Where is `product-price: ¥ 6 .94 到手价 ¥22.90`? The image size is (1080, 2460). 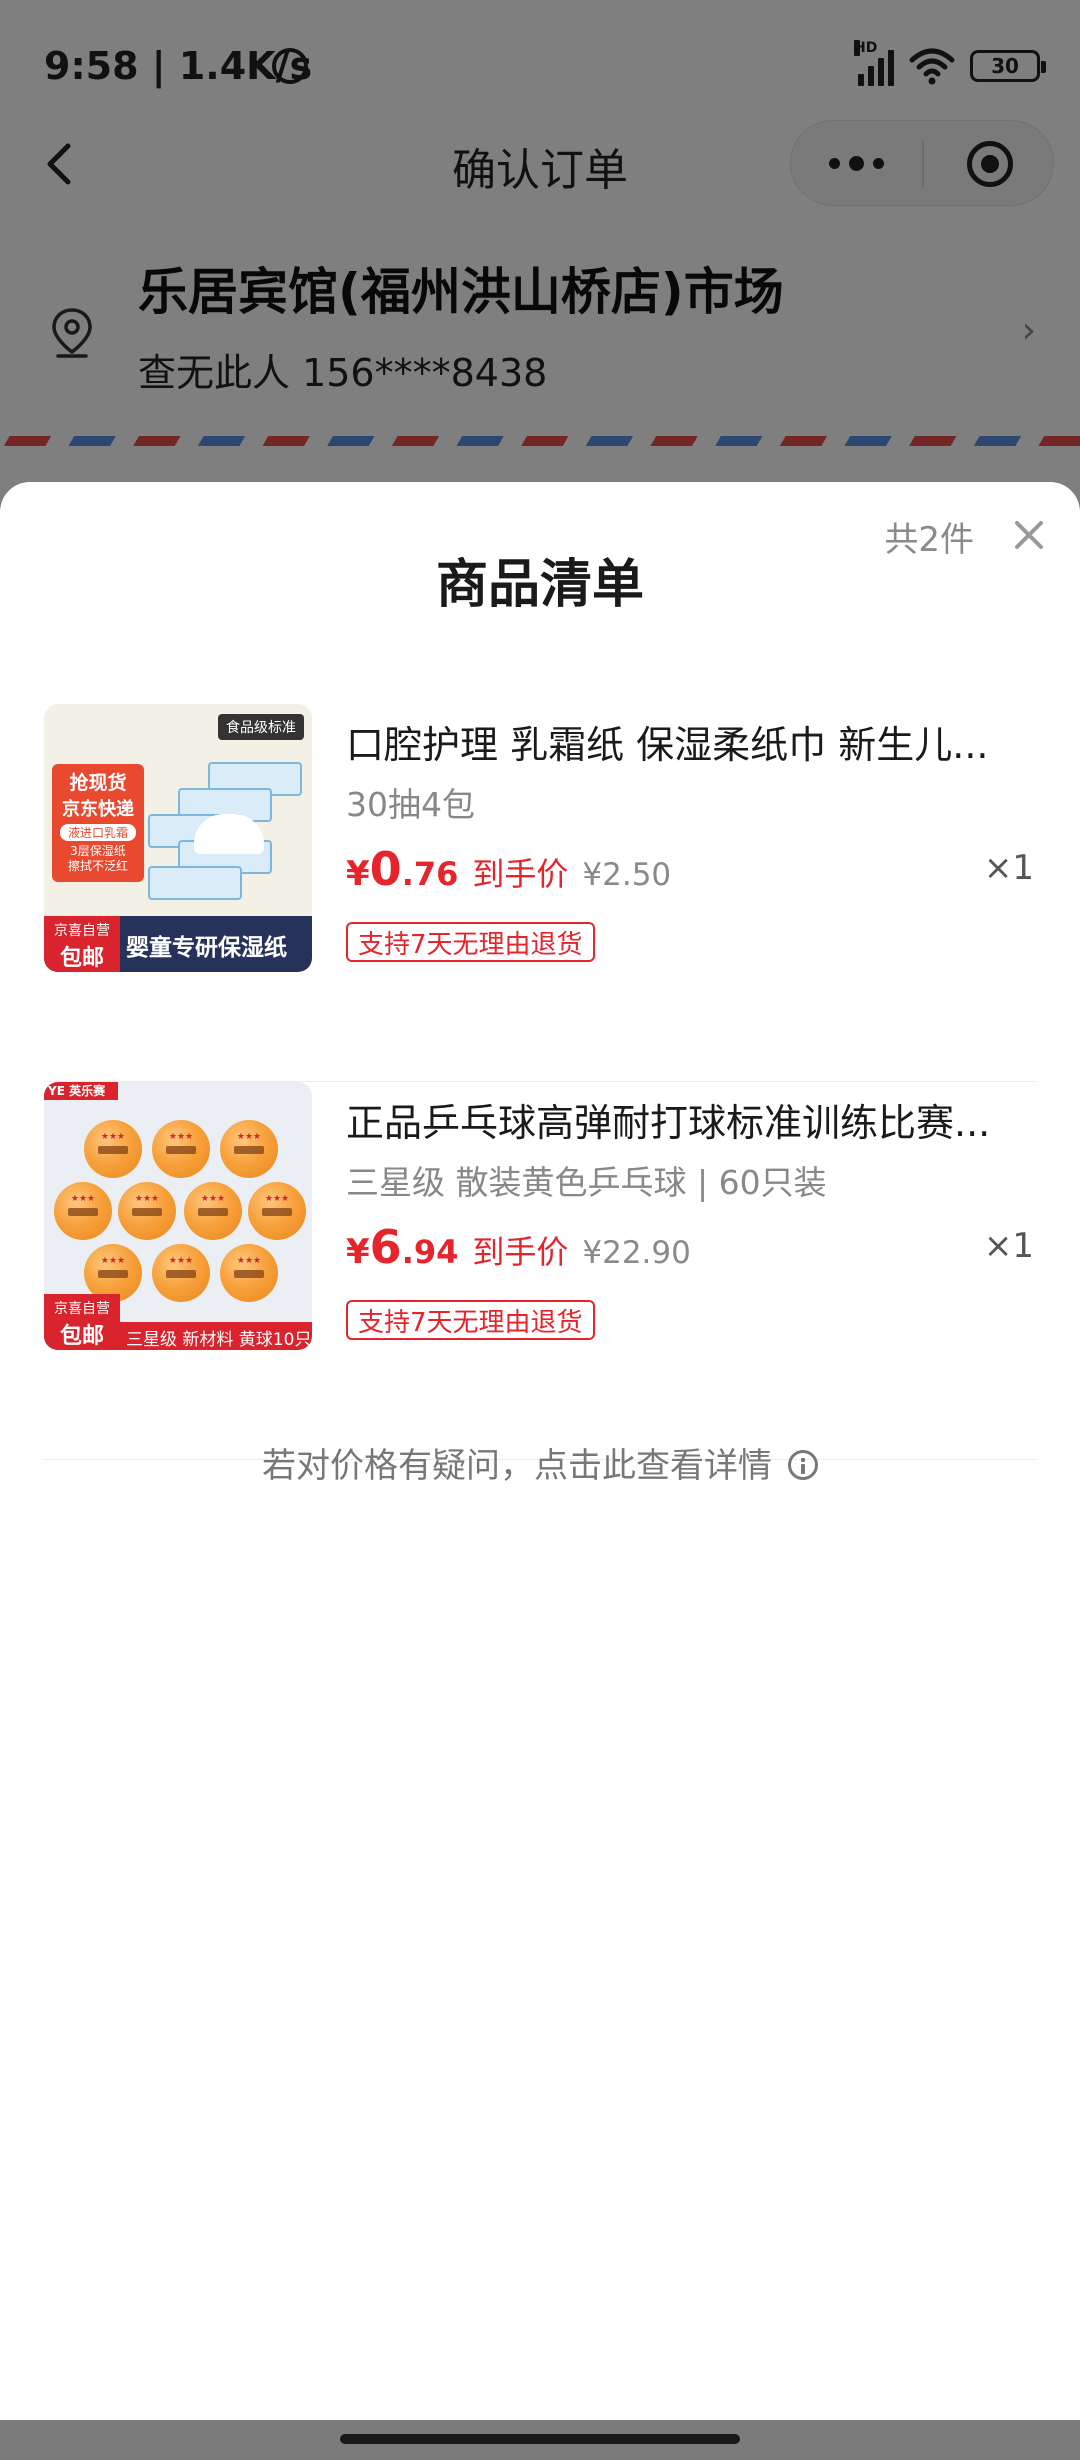 product-price: ¥ 6 .94 到手价 ¥22.90 is located at coordinates (518, 1247).